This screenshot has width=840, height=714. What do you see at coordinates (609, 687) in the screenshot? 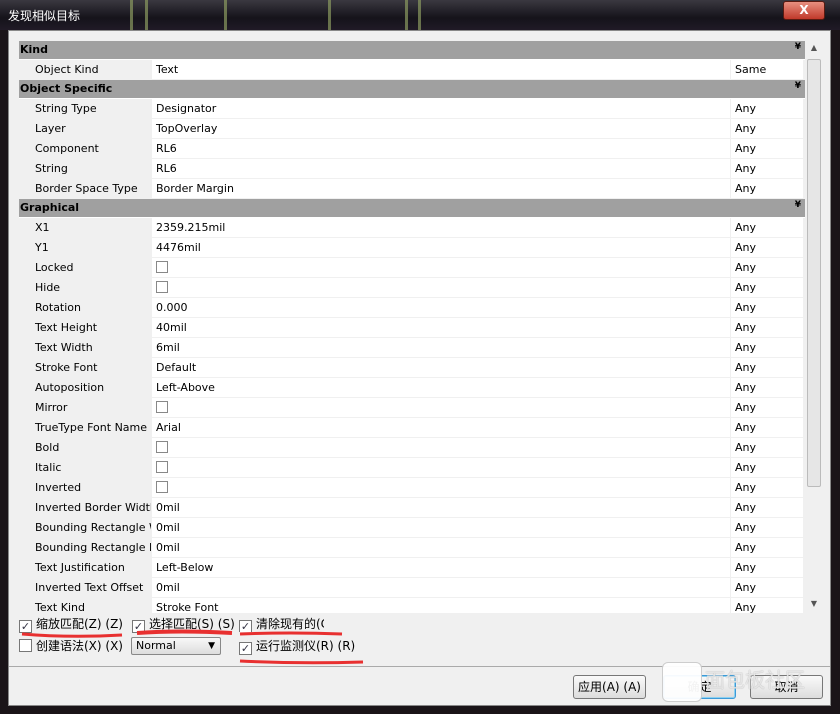
I see `apply-button: 应用(A) (A)` at bounding box center [609, 687].